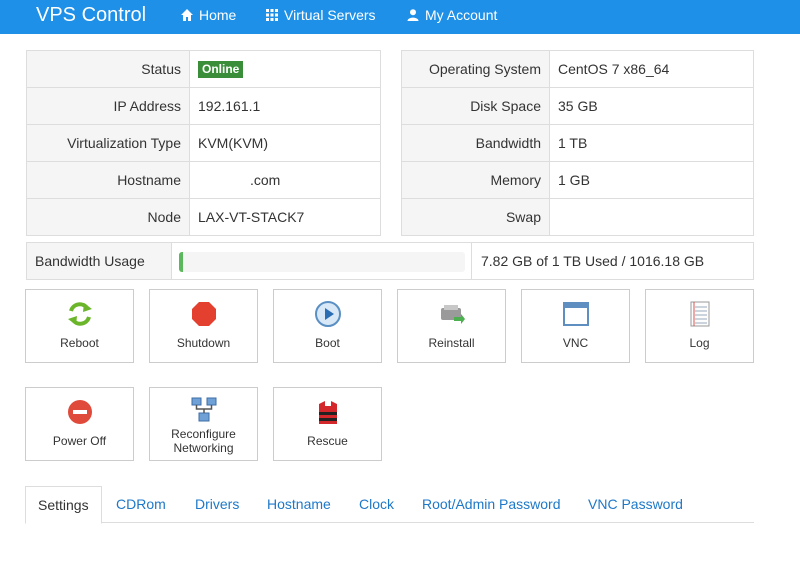 The height and width of the screenshot is (564, 800). What do you see at coordinates (327, 441) in the screenshot?
I see `rescue-label: Rescue` at bounding box center [327, 441].